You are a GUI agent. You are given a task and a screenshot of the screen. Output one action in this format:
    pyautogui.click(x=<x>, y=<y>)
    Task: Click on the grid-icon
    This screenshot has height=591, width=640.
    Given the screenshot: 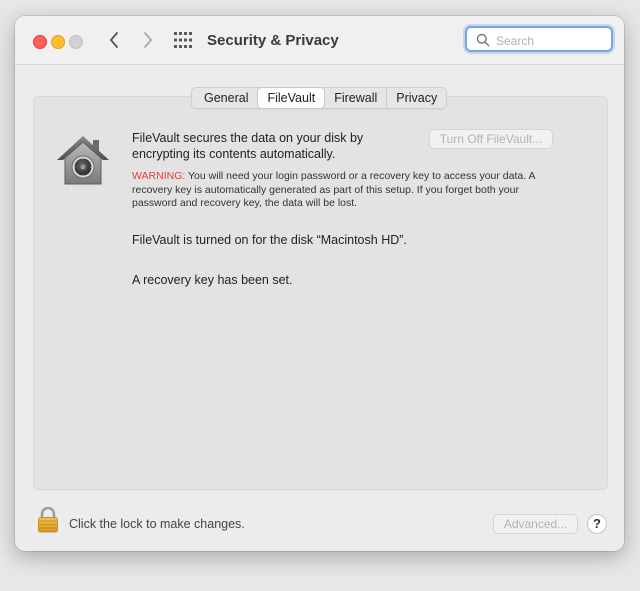 What is the action you would take?
    pyautogui.click(x=183, y=40)
    